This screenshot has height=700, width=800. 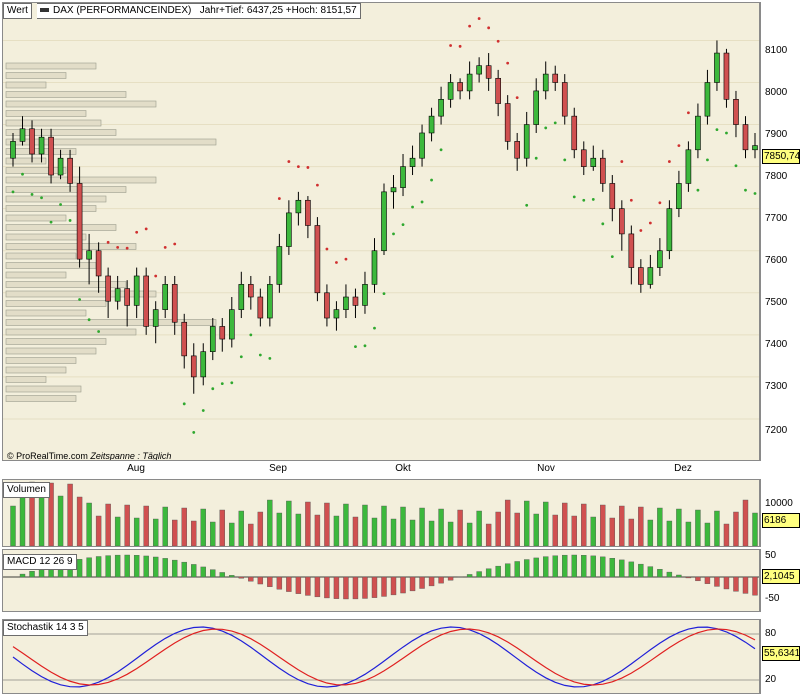 I want to click on volume-tick: 10000, so click(x=779, y=503).